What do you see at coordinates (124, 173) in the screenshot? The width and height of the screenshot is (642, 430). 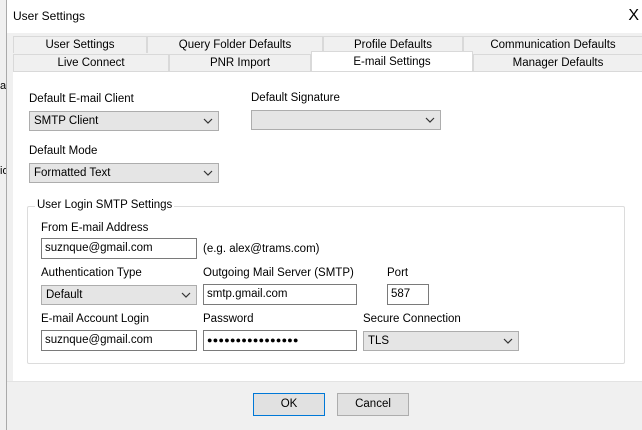 I see `default-mode-select: Formatted Text` at bounding box center [124, 173].